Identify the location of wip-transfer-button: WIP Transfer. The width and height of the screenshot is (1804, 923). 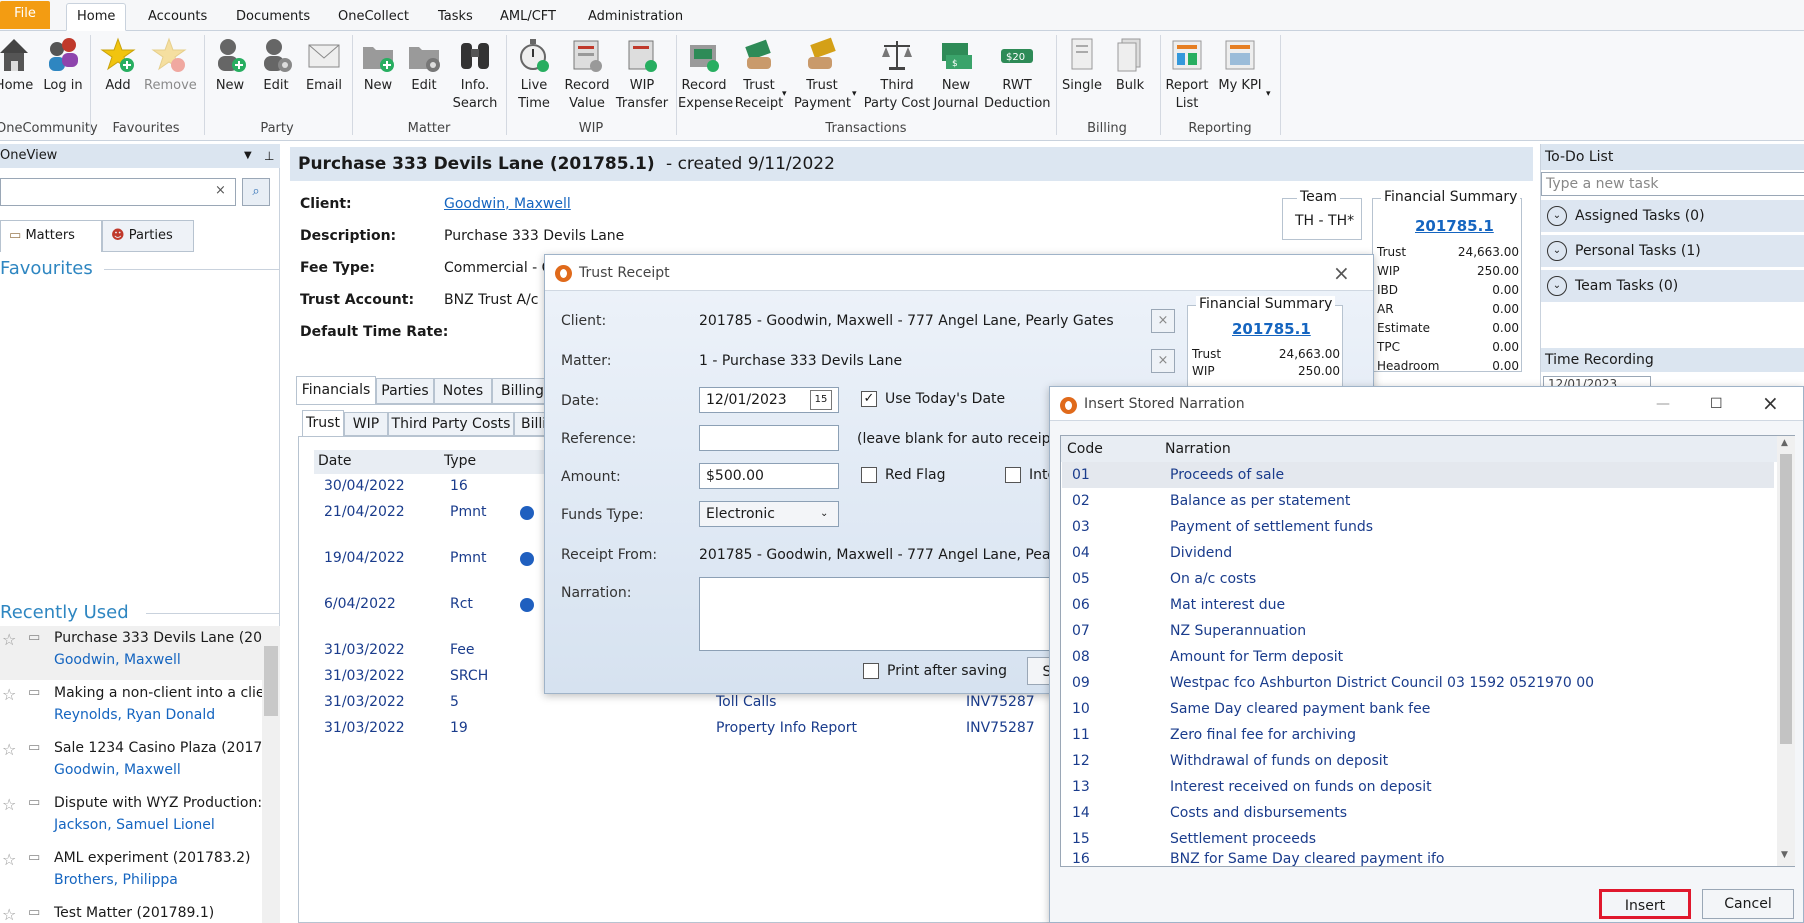
(642, 74).